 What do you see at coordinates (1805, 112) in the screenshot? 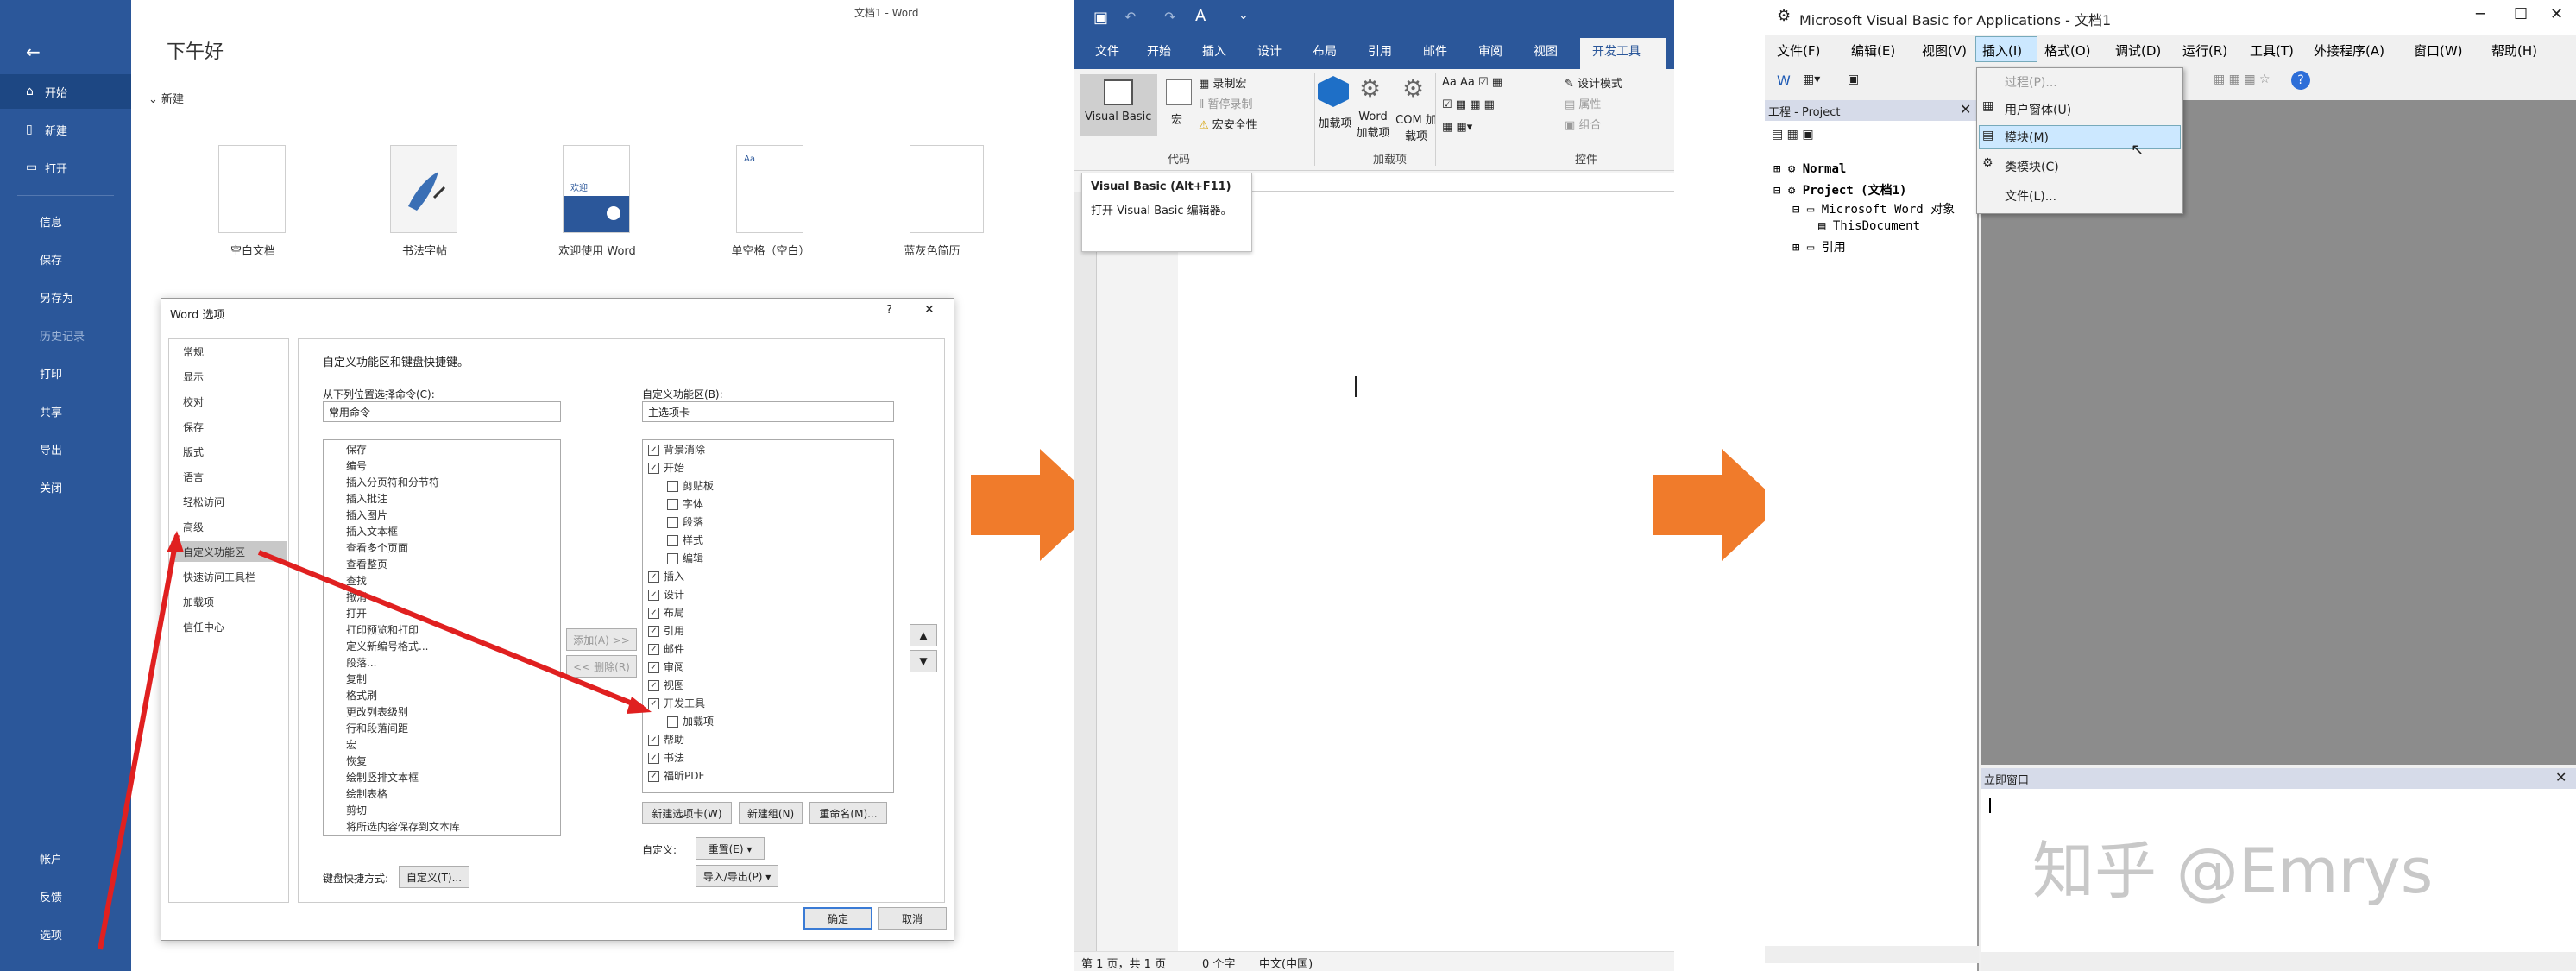
I see `project-explorer-title: 工程 - Project` at bounding box center [1805, 112].